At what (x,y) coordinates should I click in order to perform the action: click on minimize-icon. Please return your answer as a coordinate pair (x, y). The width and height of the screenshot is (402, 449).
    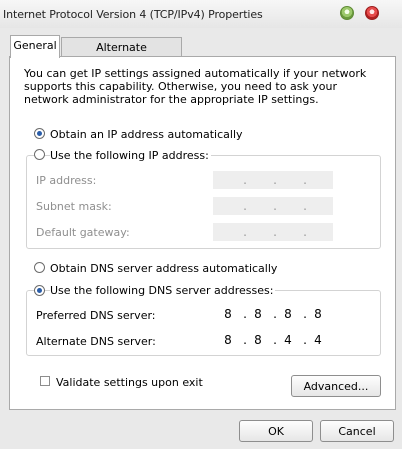
    Looking at the image, I should click on (347, 13).